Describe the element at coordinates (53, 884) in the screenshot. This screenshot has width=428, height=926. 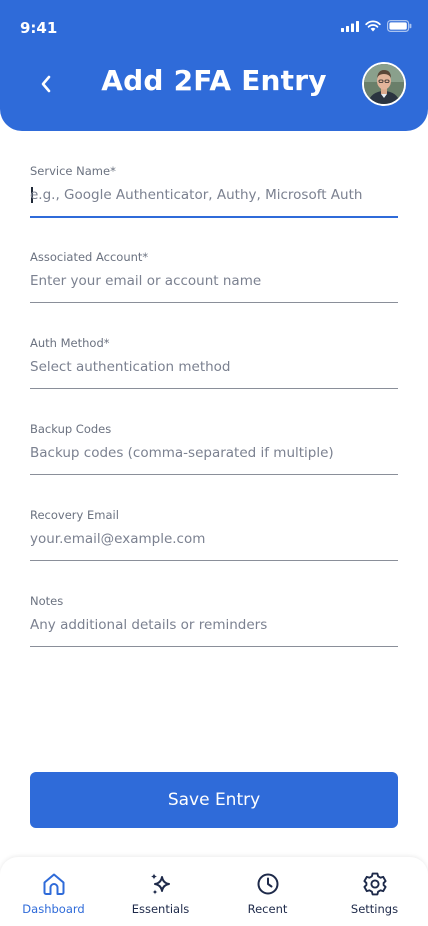
I see `home-icon` at that location.